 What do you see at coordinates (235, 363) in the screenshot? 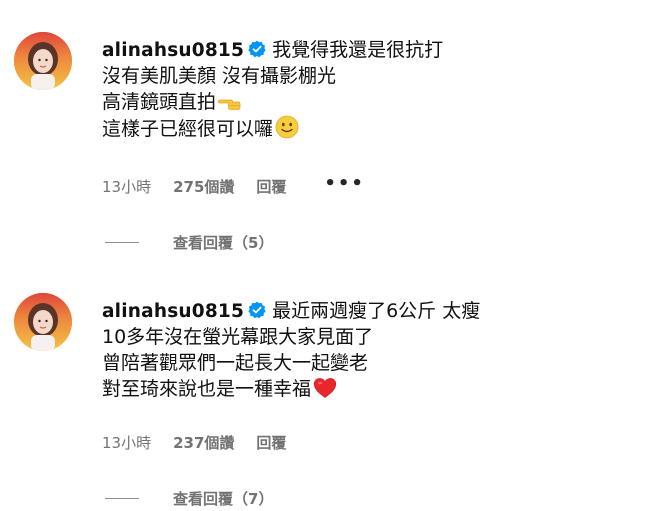
I see `comment-line-3: 曾陪著觀眾們一起長大一起變老` at bounding box center [235, 363].